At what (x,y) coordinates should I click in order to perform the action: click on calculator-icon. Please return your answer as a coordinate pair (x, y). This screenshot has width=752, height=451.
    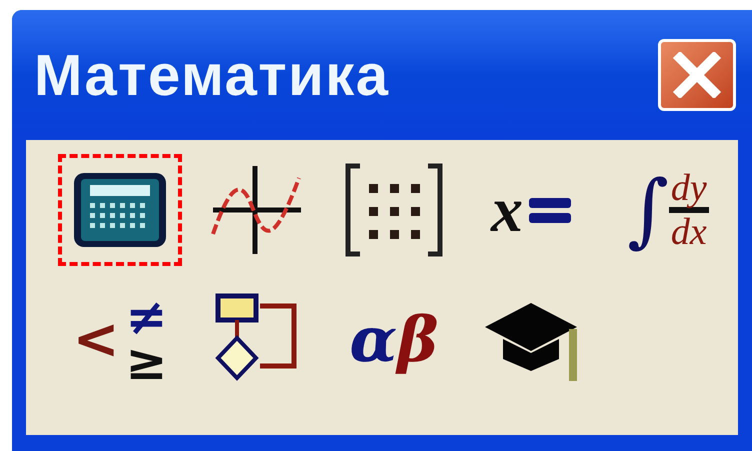
    Looking at the image, I should click on (120, 210).